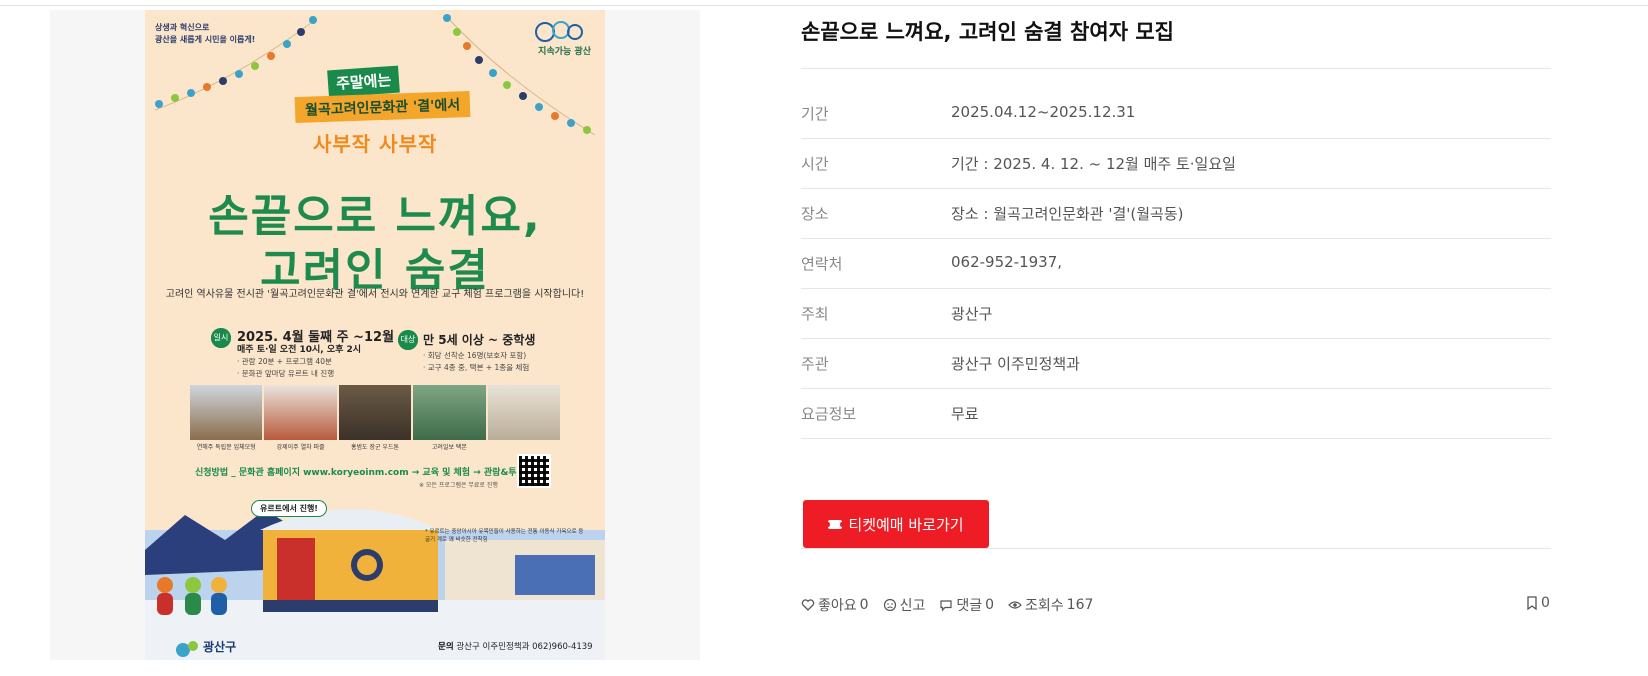 The image size is (1648, 676). I want to click on comment-label: 댓글, so click(969, 606).